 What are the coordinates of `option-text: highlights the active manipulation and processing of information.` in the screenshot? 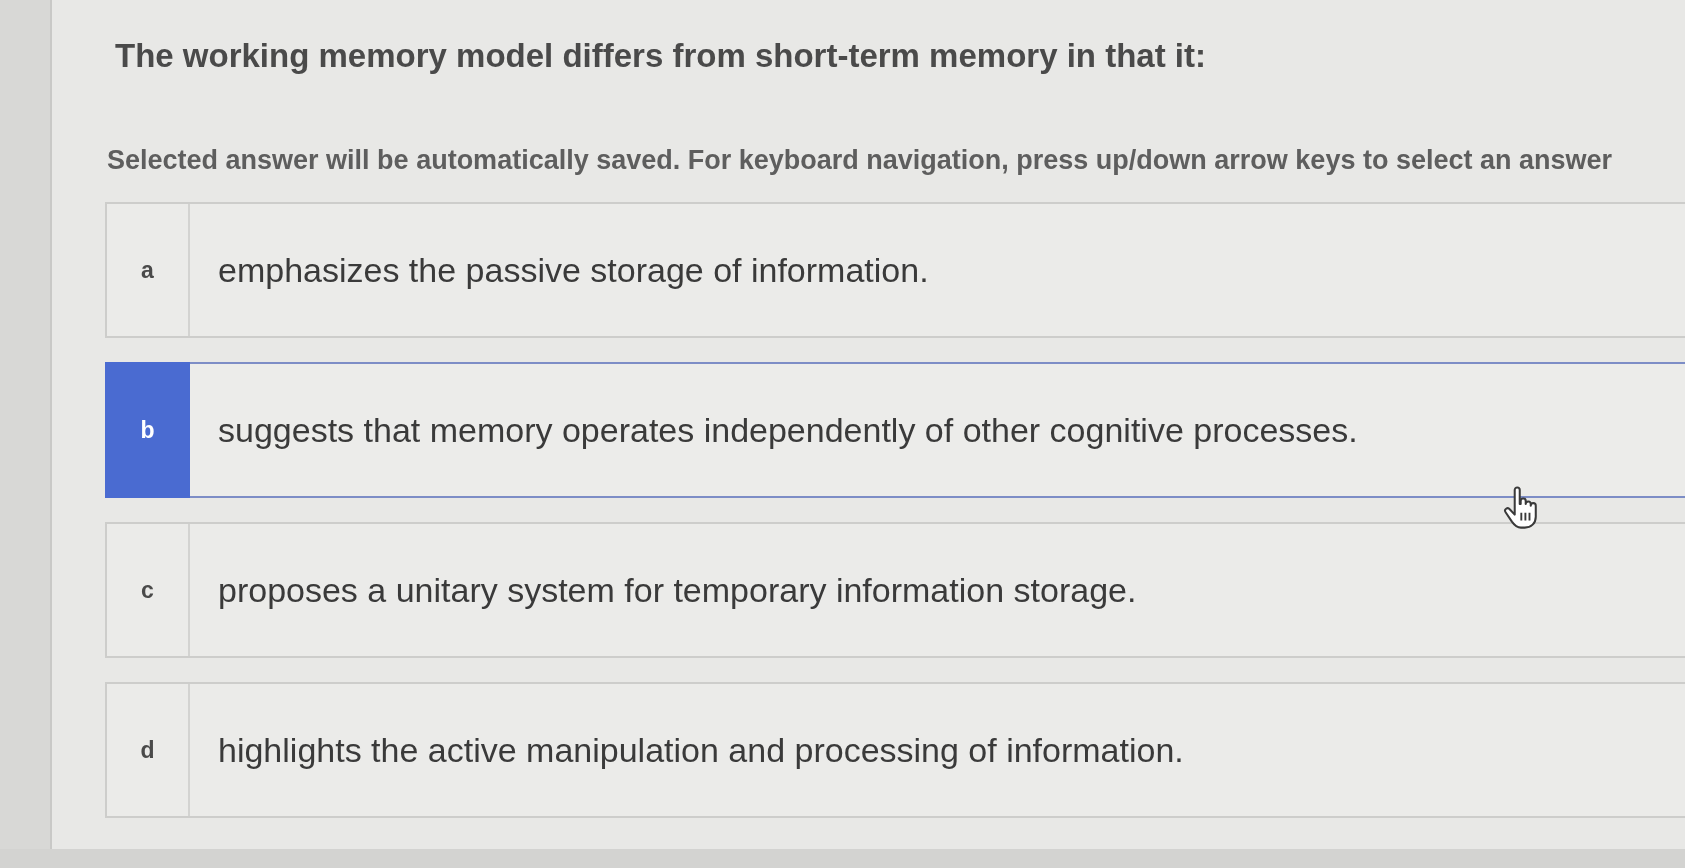 It's located at (701, 750).